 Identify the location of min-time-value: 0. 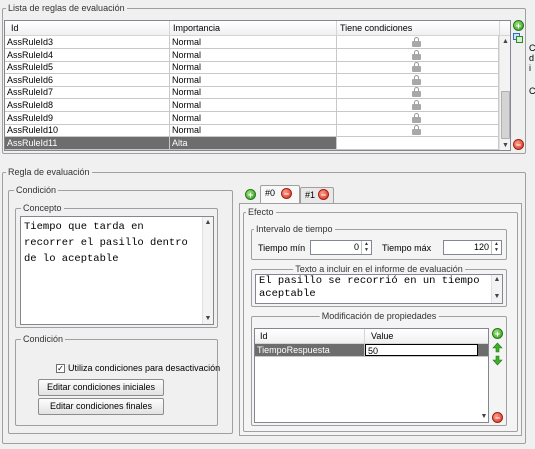
(356, 247).